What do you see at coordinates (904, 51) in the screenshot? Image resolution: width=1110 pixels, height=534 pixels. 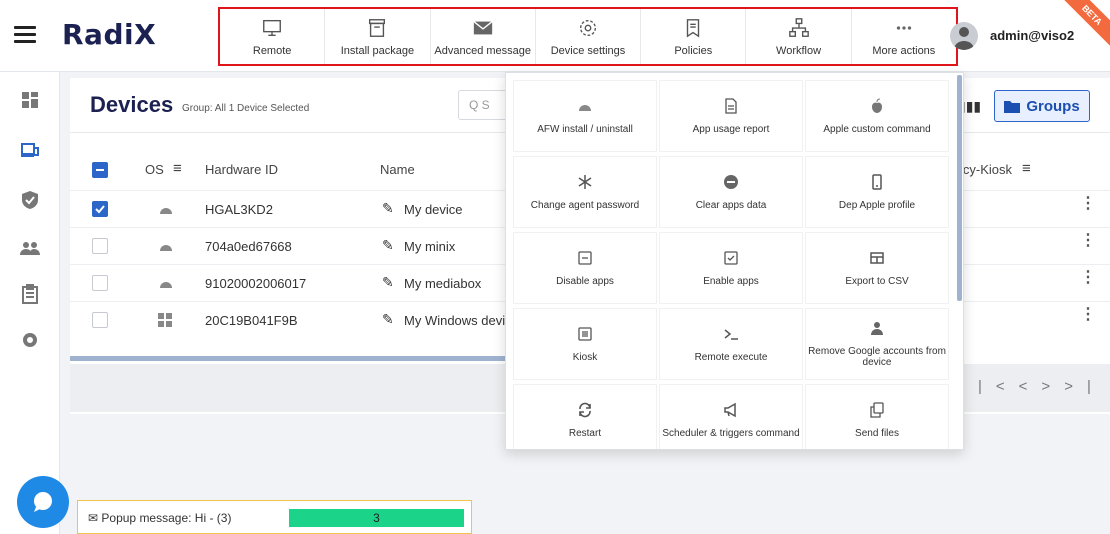 I see `toolbar-more-actions-label: More actions` at bounding box center [904, 51].